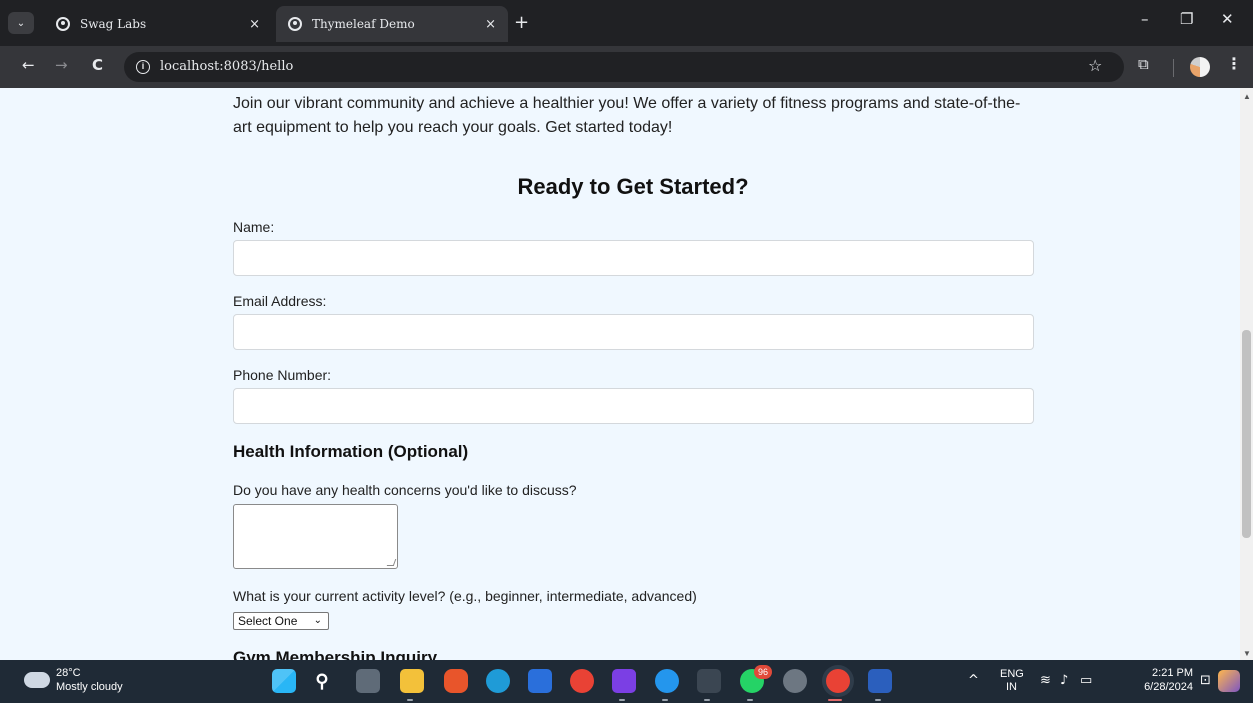 The height and width of the screenshot is (703, 1253). What do you see at coordinates (315, 536) in the screenshot?
I see `health-concerns-textarea` at bounding box center [315, 536].